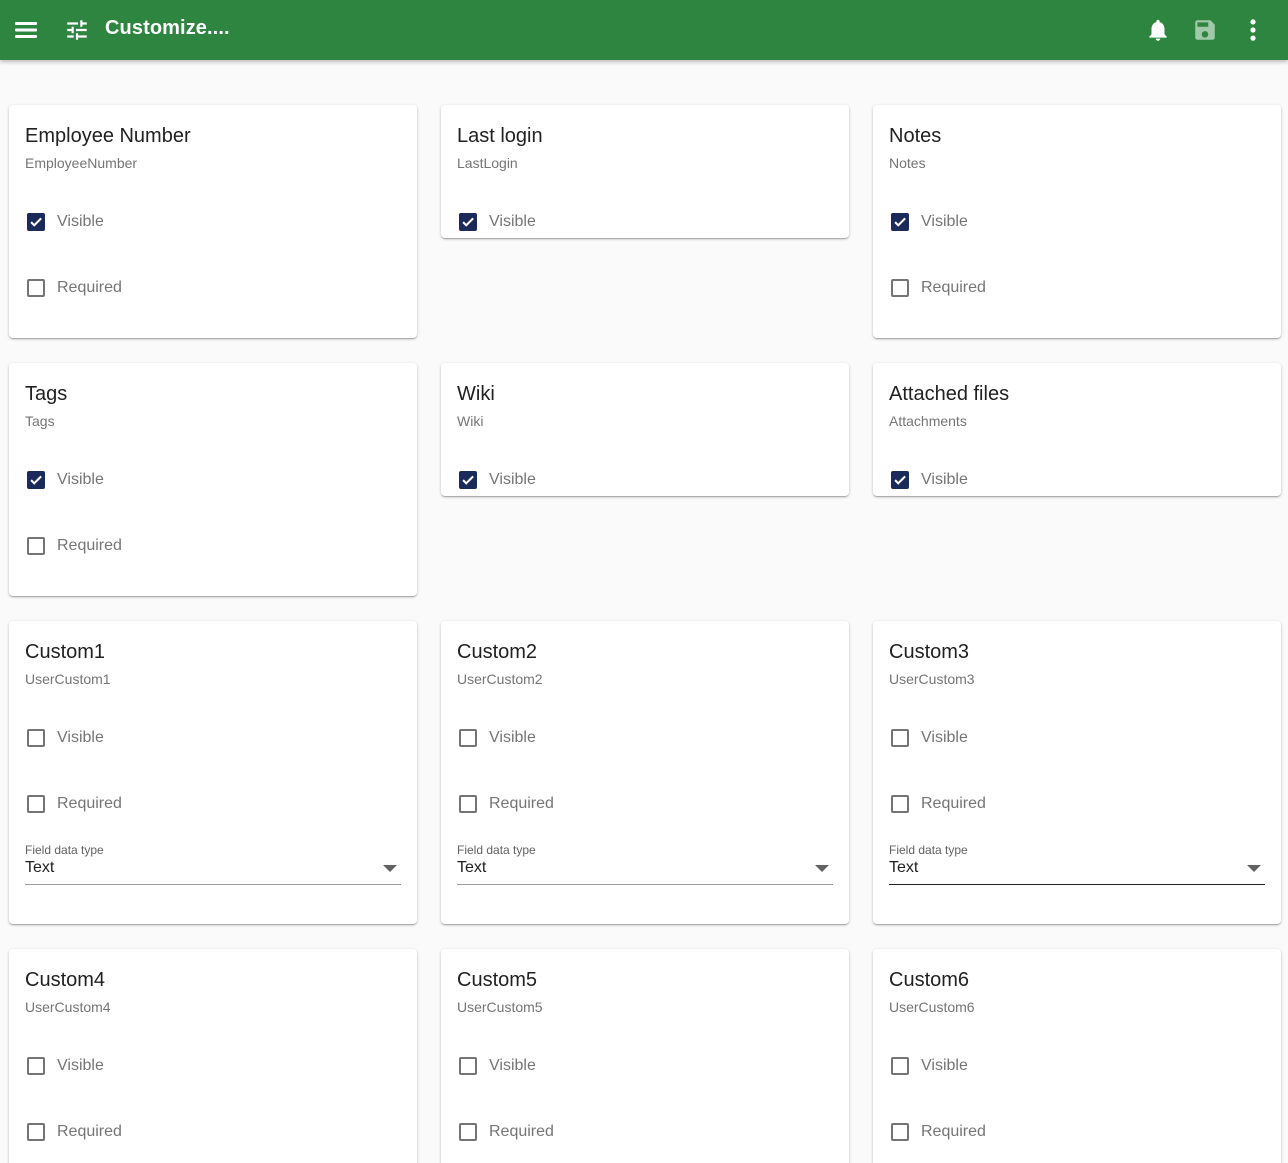 The image size is (1288, 1163). What do you see at coordinates (915, 136) in the screenshot?
I see `card-title: Notes` at bounding box center [915, 136].